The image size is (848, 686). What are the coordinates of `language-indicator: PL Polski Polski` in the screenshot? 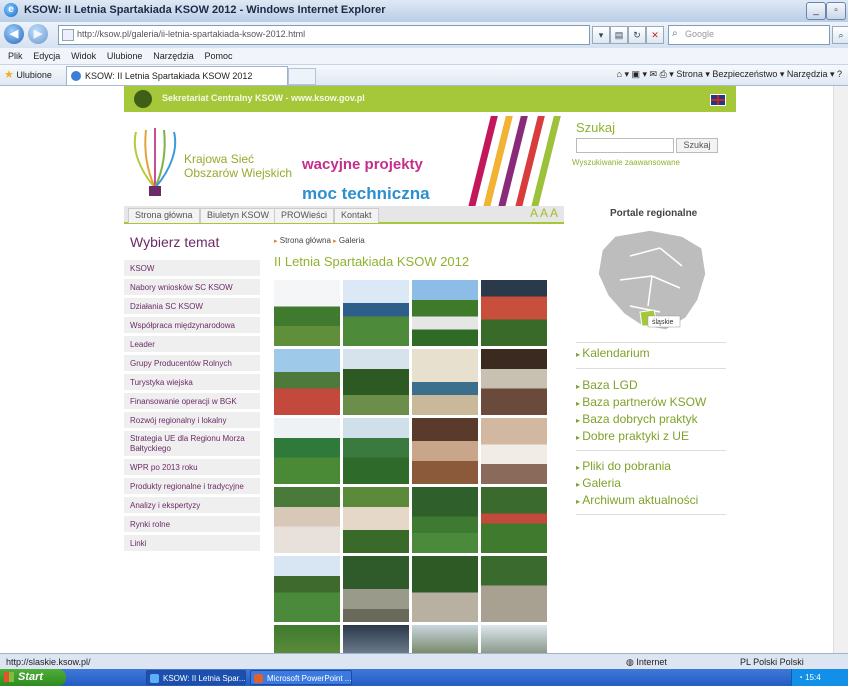 It's located at (772, 662).